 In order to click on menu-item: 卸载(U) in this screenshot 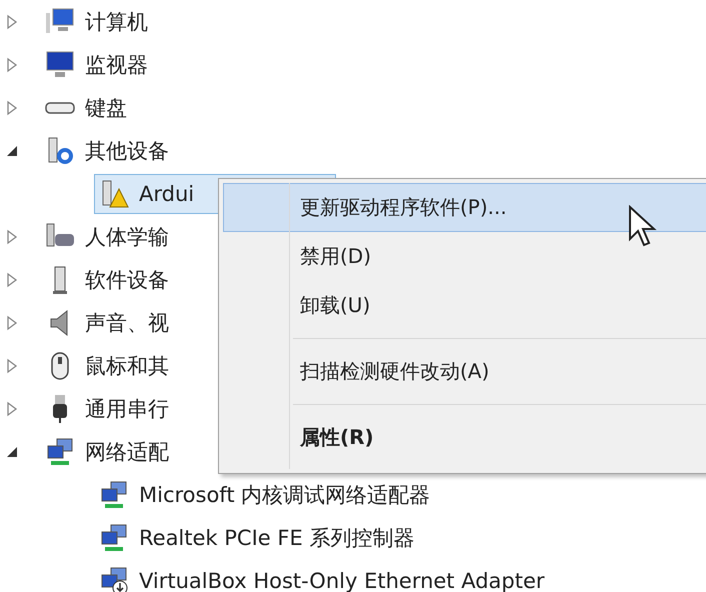, I will do `click(464, 305)`.